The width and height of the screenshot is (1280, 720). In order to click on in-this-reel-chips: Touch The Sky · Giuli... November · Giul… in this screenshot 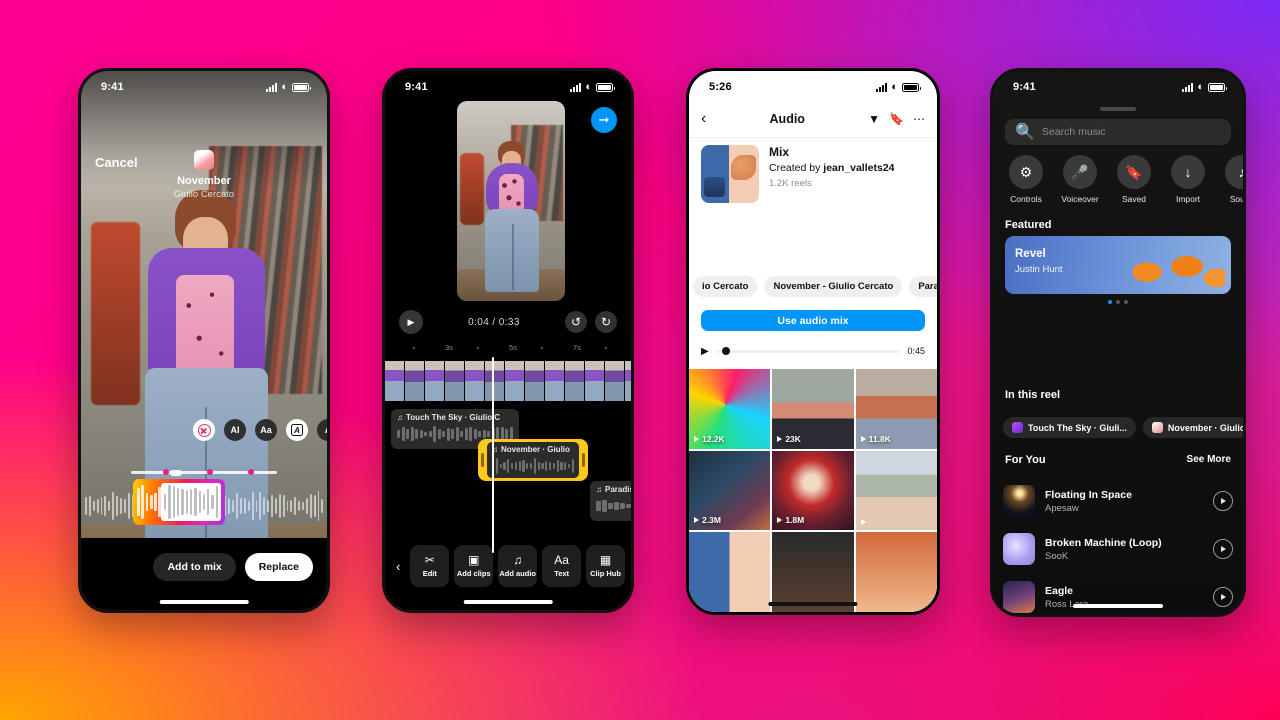, I will do `click(1118, 427)`.